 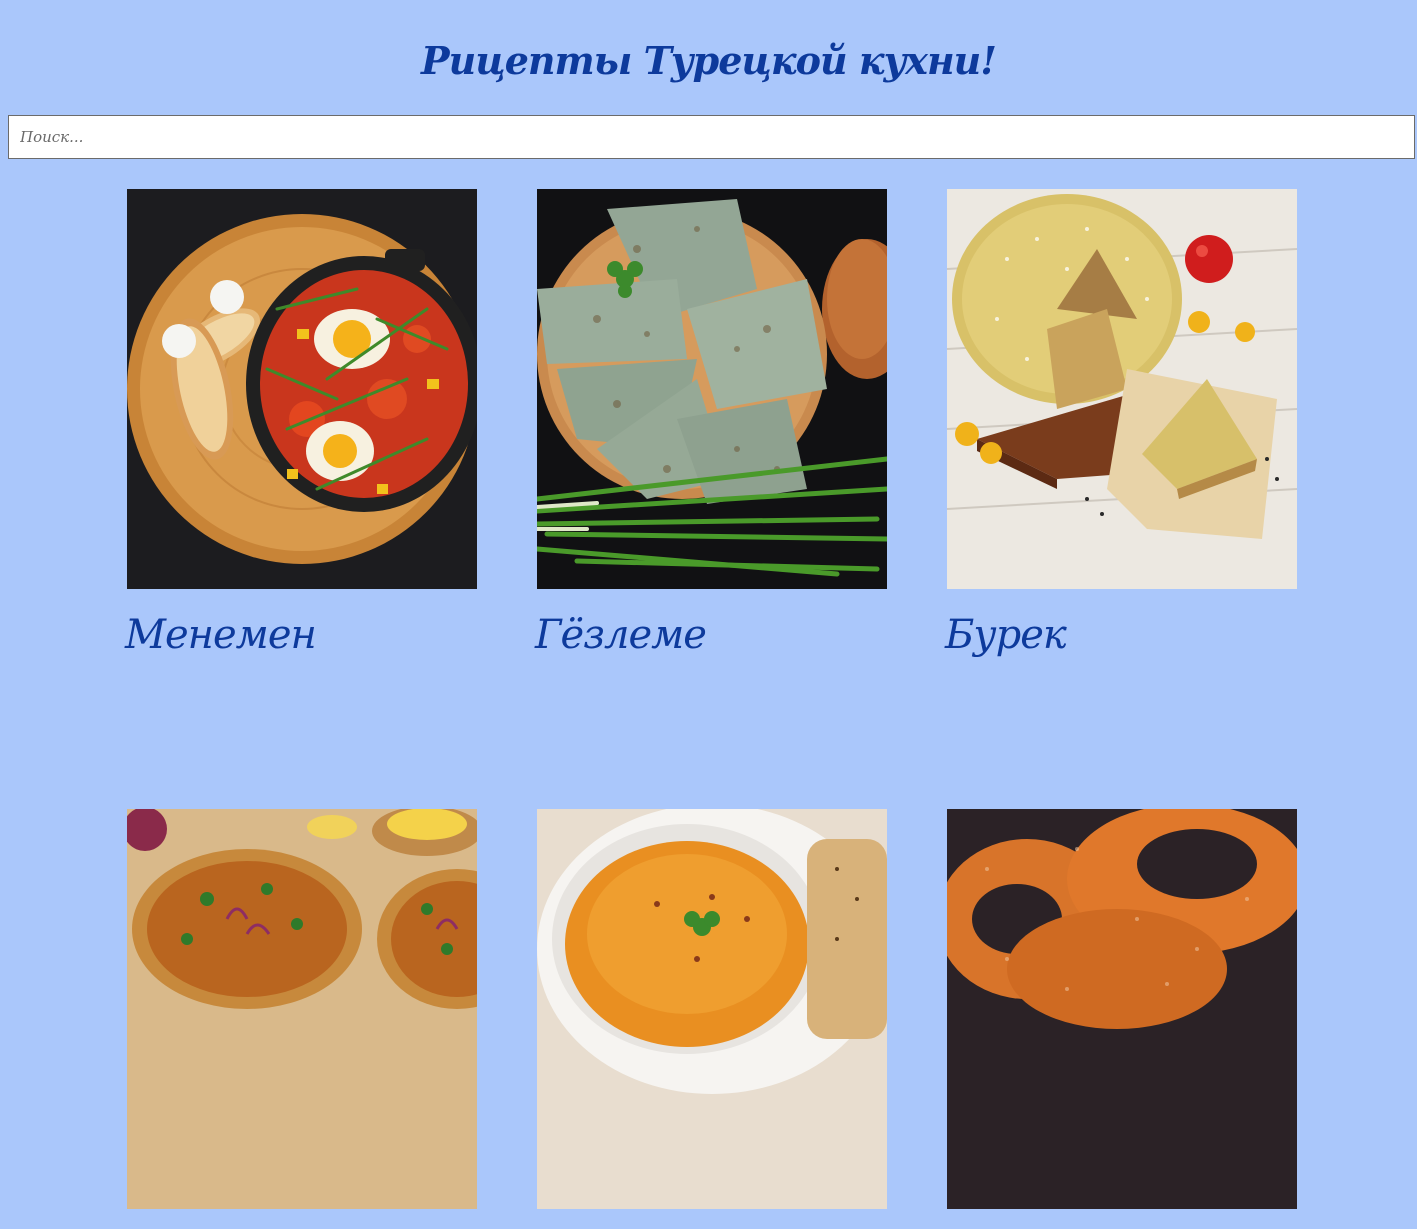 I want to click on simit-image, so click(x=1122, y=1009).